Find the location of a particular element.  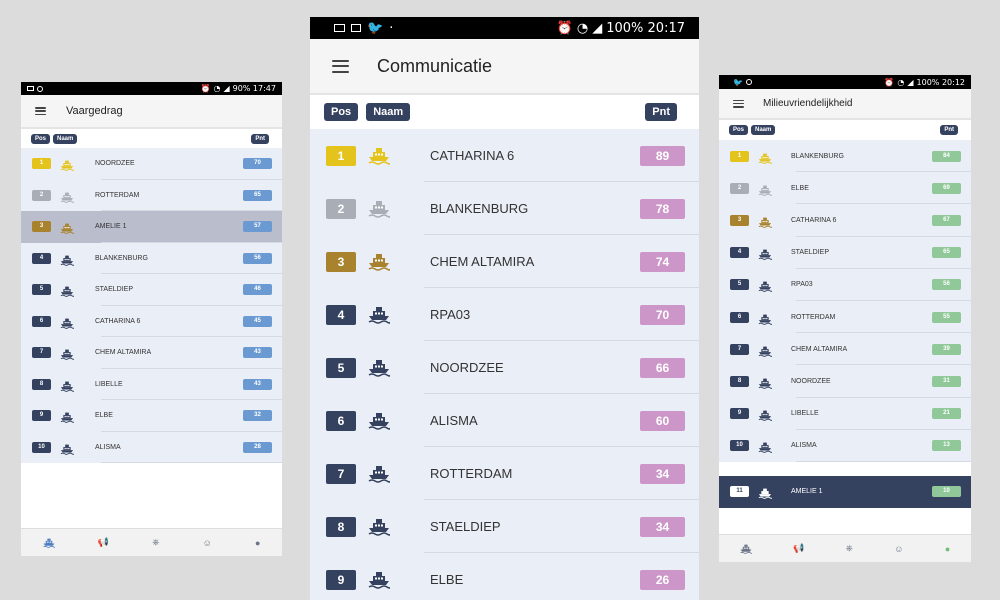

list-item: 7 CHEM ALTAMIRA 39 is located at coordinates (845, 349).